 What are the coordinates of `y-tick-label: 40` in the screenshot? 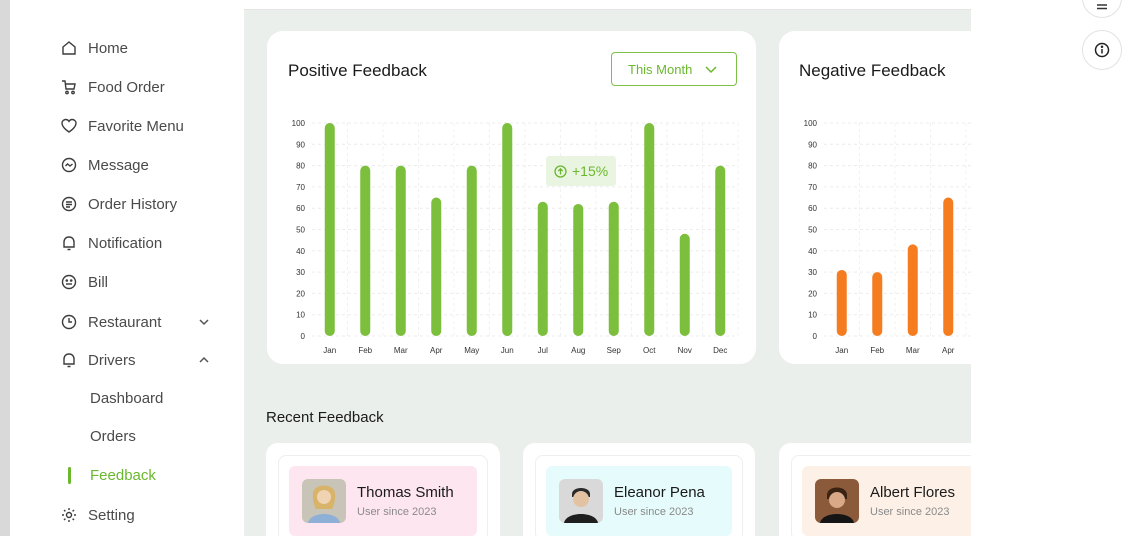 It's located at (812, 251).